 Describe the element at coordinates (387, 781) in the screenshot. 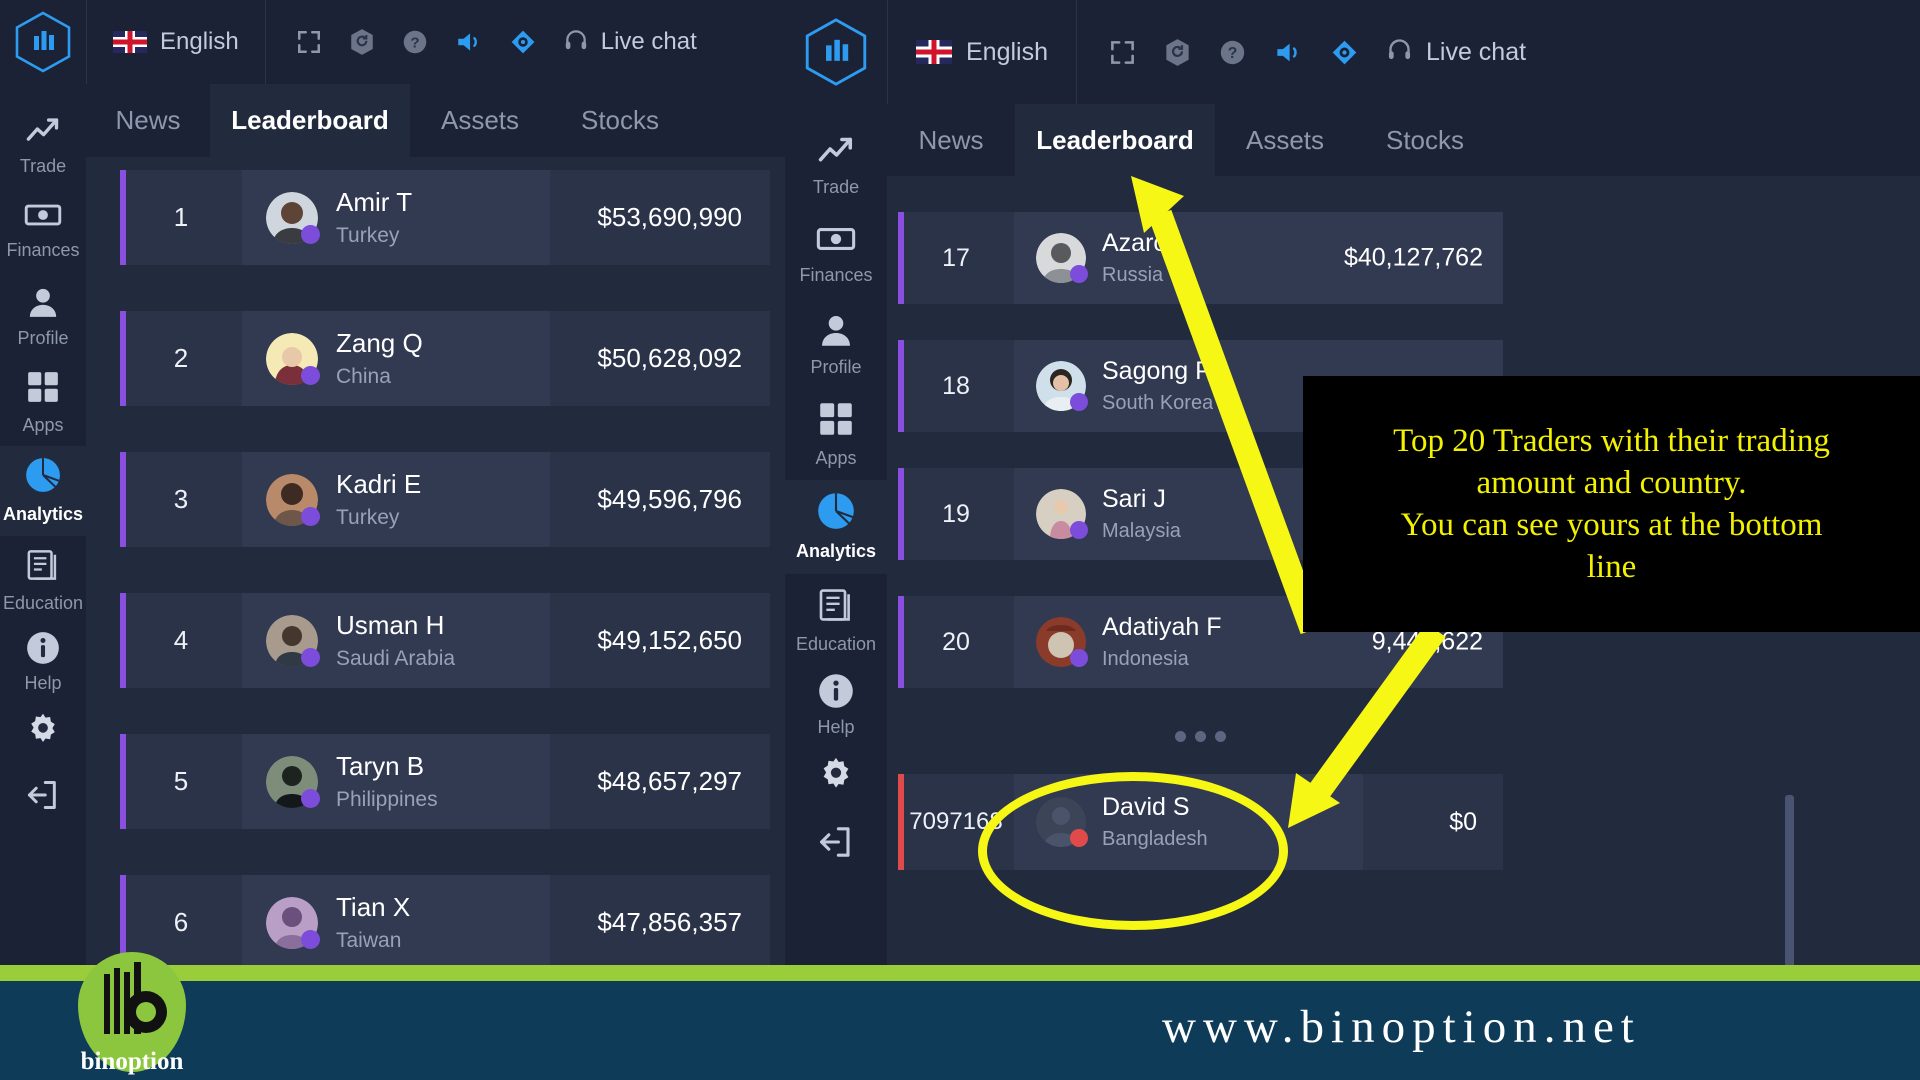

I see `trader-info: Taryn B Philippines` at that location.